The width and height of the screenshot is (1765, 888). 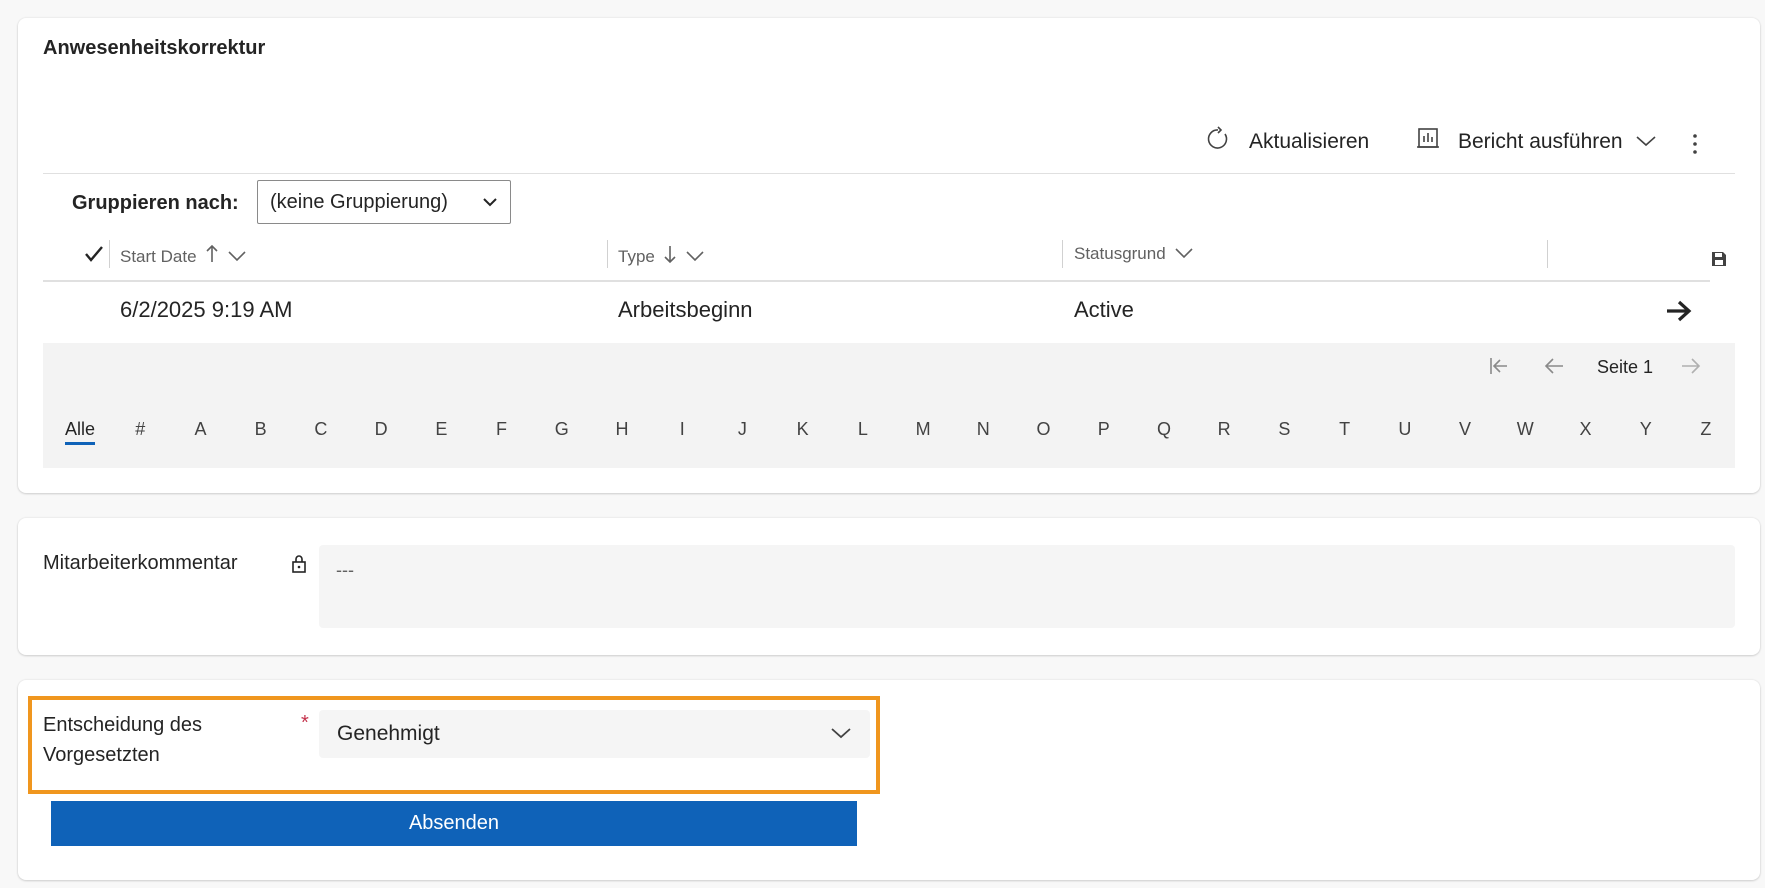 I want to click on alphabet-filter-letter: Y, so click(x=1646, y=432).